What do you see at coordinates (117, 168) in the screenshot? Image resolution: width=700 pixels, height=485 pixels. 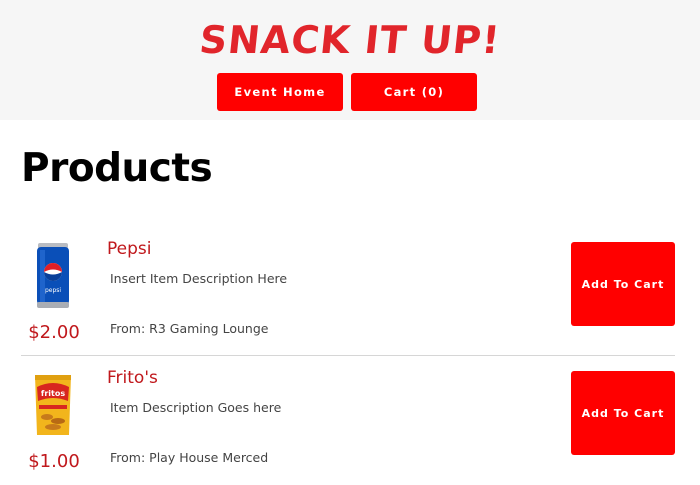 I see `page-title: Products` at bounding box center [117, 168].